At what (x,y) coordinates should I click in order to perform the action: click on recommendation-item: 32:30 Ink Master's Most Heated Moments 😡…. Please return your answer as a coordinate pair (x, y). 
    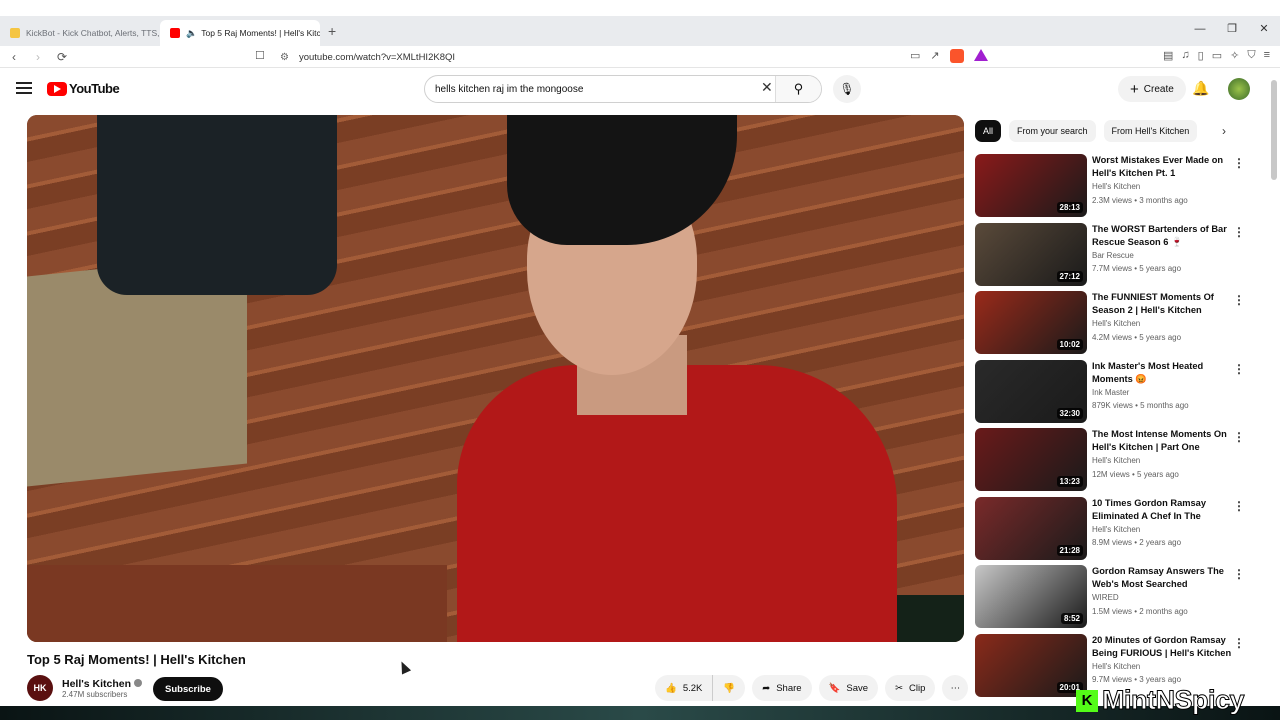
    Looking at the image, I should click on (1115, 394).